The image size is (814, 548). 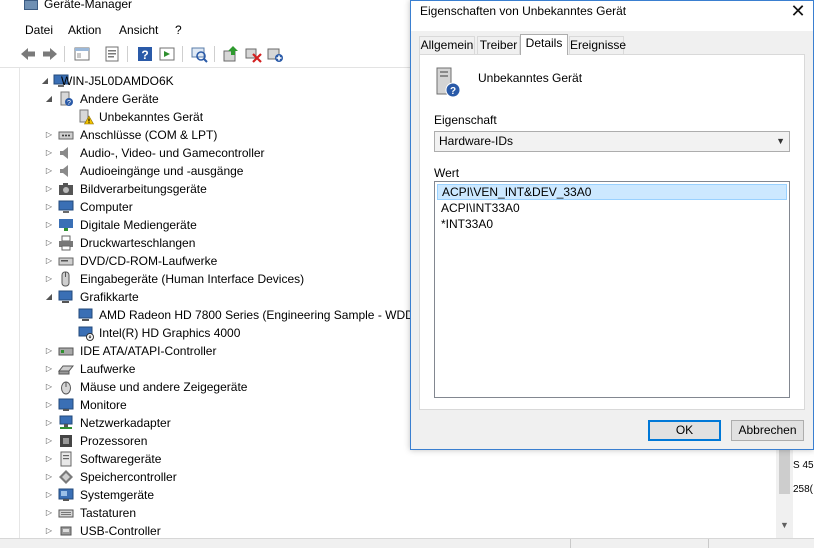 What do you see at coordinates (597, 45) in the screenshot?
I see `tab-events: Ereignisse` at bounding box center [597, 45].